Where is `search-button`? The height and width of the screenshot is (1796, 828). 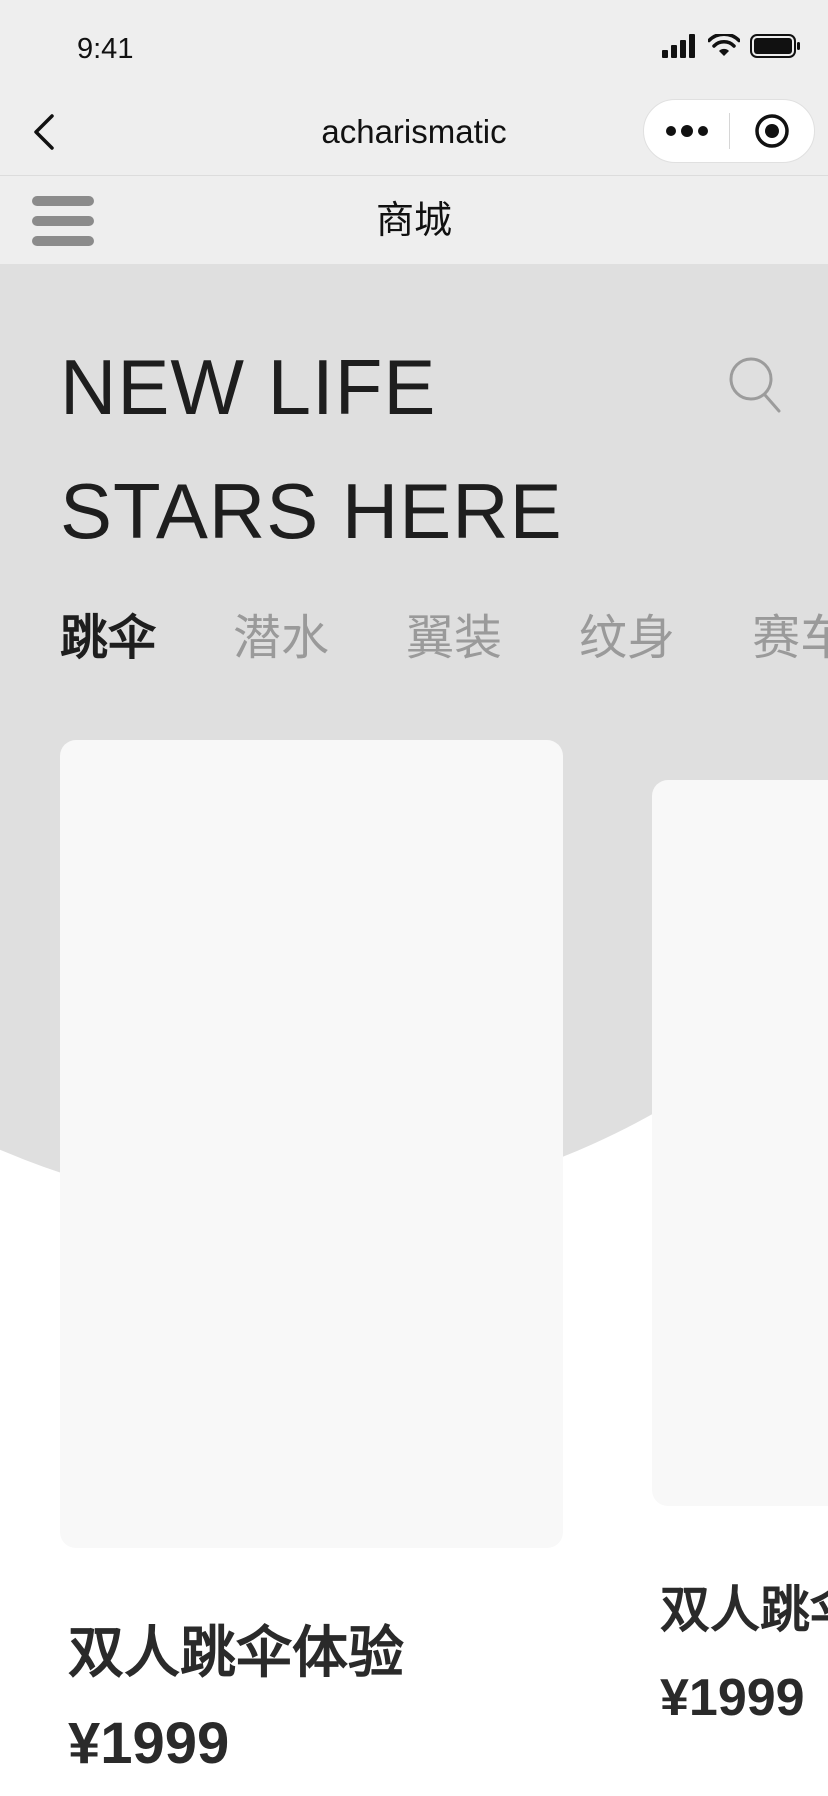
search-button is located at coordinates (757, 385).